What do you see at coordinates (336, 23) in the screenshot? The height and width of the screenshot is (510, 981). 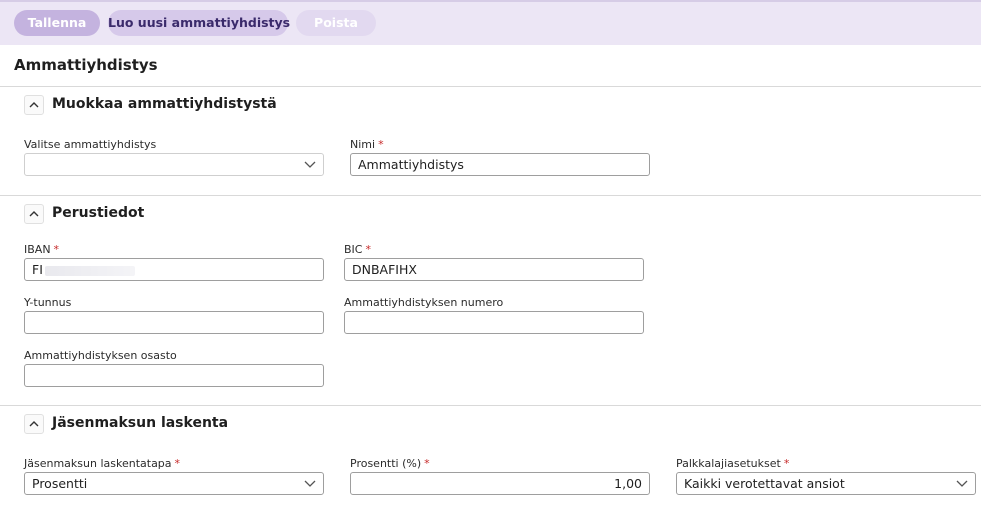 I see `delete-button: Poista` at bounding box center [336, 23].